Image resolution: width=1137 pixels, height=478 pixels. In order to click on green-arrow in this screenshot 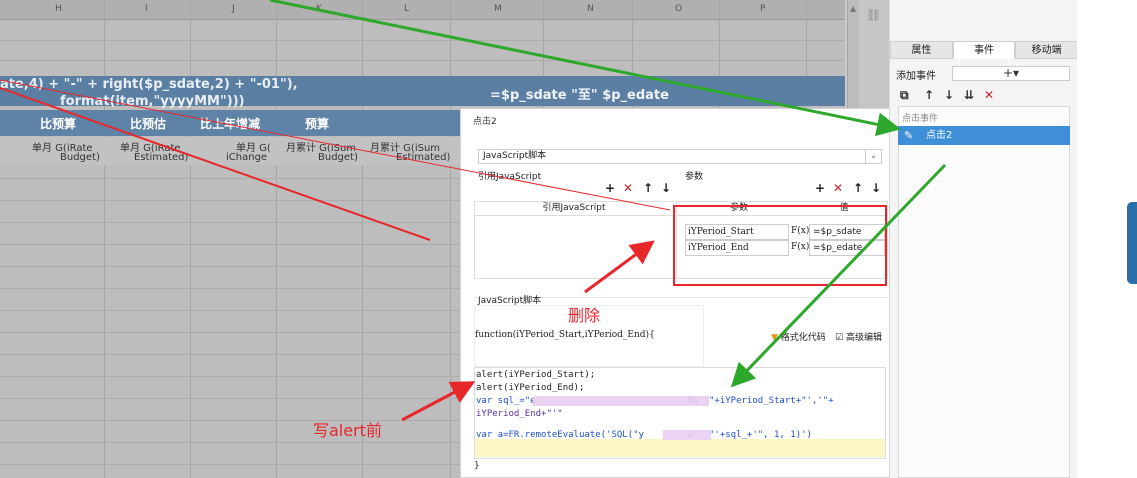, I will do `click(838, 275)`.